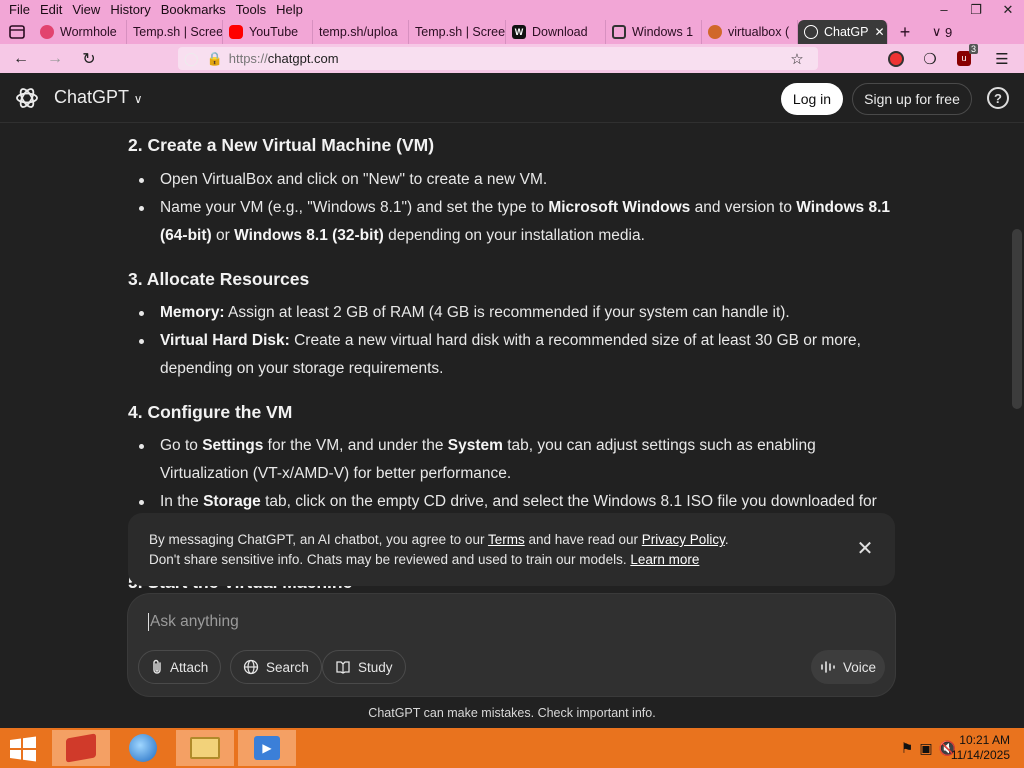  What do you see at coordinates (519, 32) in the screenshot?
I see `download-favicon-icon: W` at bounding box center [519, 32].